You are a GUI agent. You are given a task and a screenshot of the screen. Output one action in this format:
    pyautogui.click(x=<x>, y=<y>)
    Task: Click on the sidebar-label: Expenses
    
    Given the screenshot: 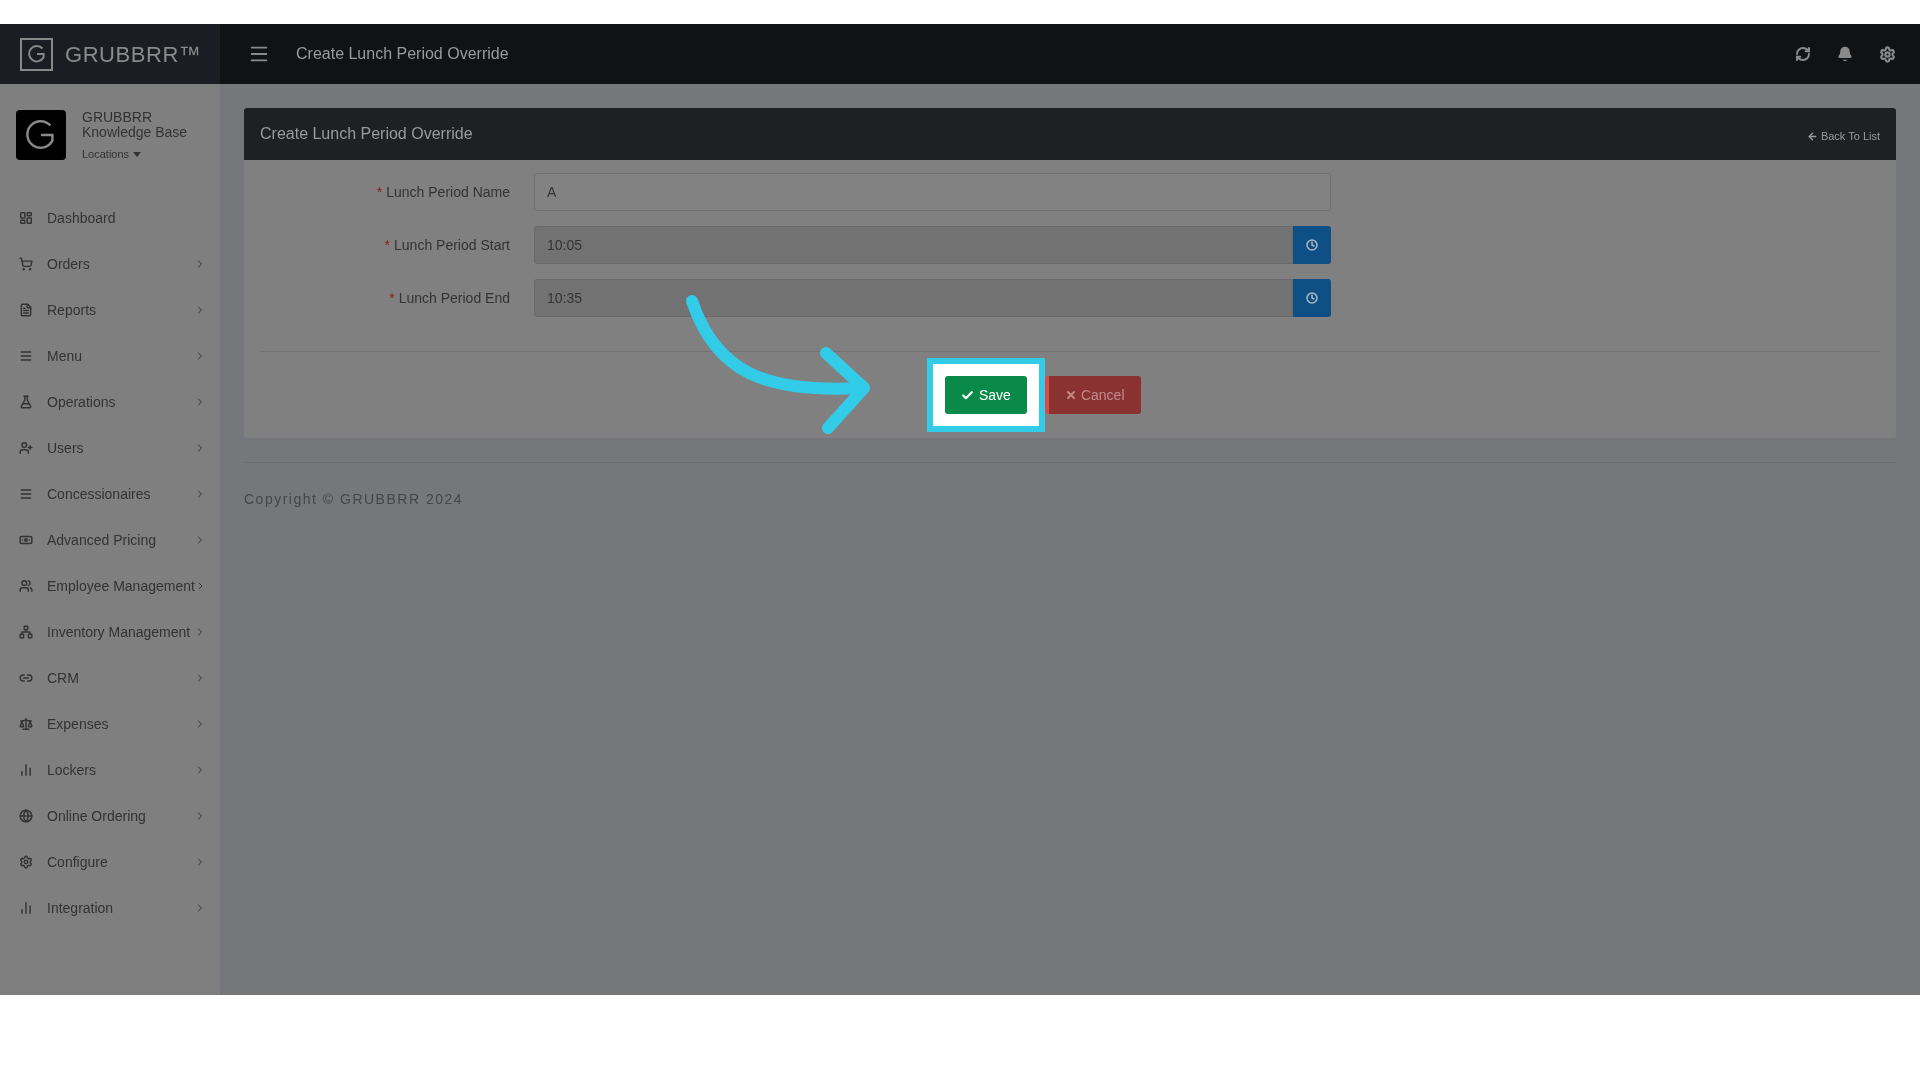 What is the action you would take?
    pyautogui.click(x=78, y=724)
    